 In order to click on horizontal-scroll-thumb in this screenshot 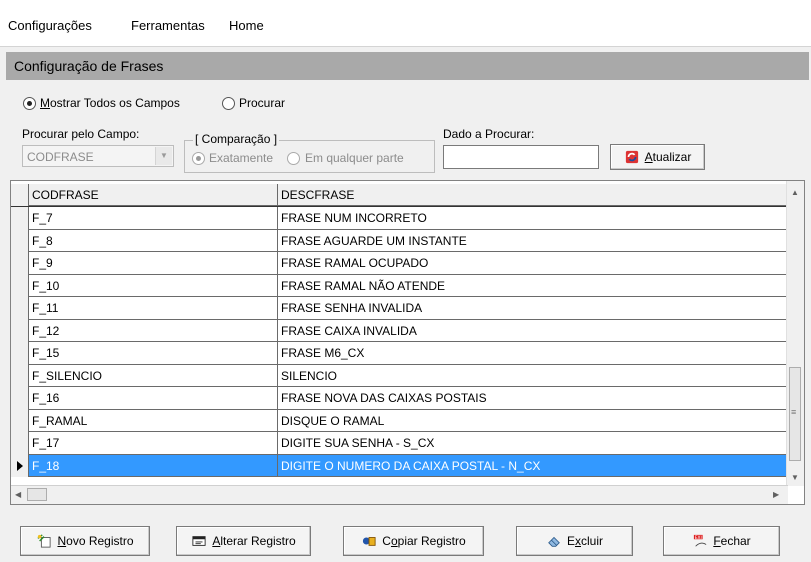, I will do `click(37, 494)`.